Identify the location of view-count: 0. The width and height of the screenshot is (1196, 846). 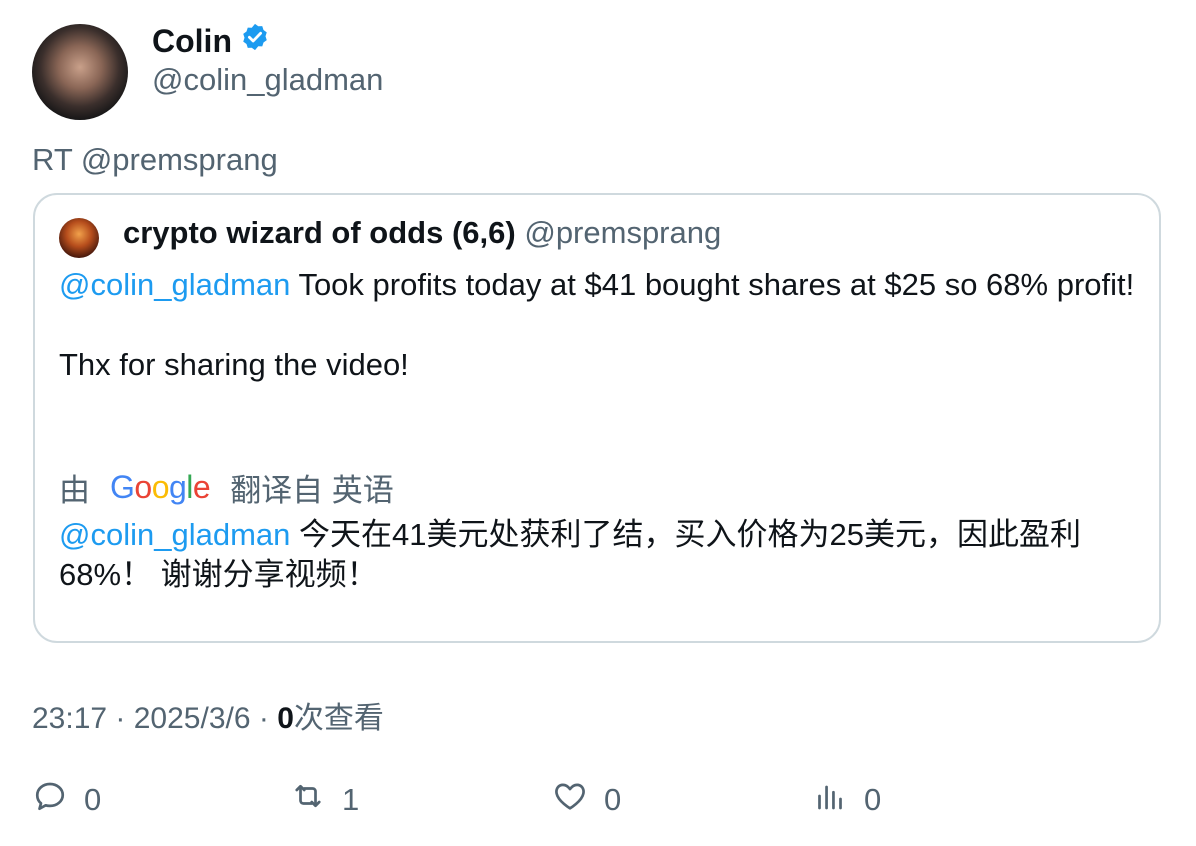
(285, 718).